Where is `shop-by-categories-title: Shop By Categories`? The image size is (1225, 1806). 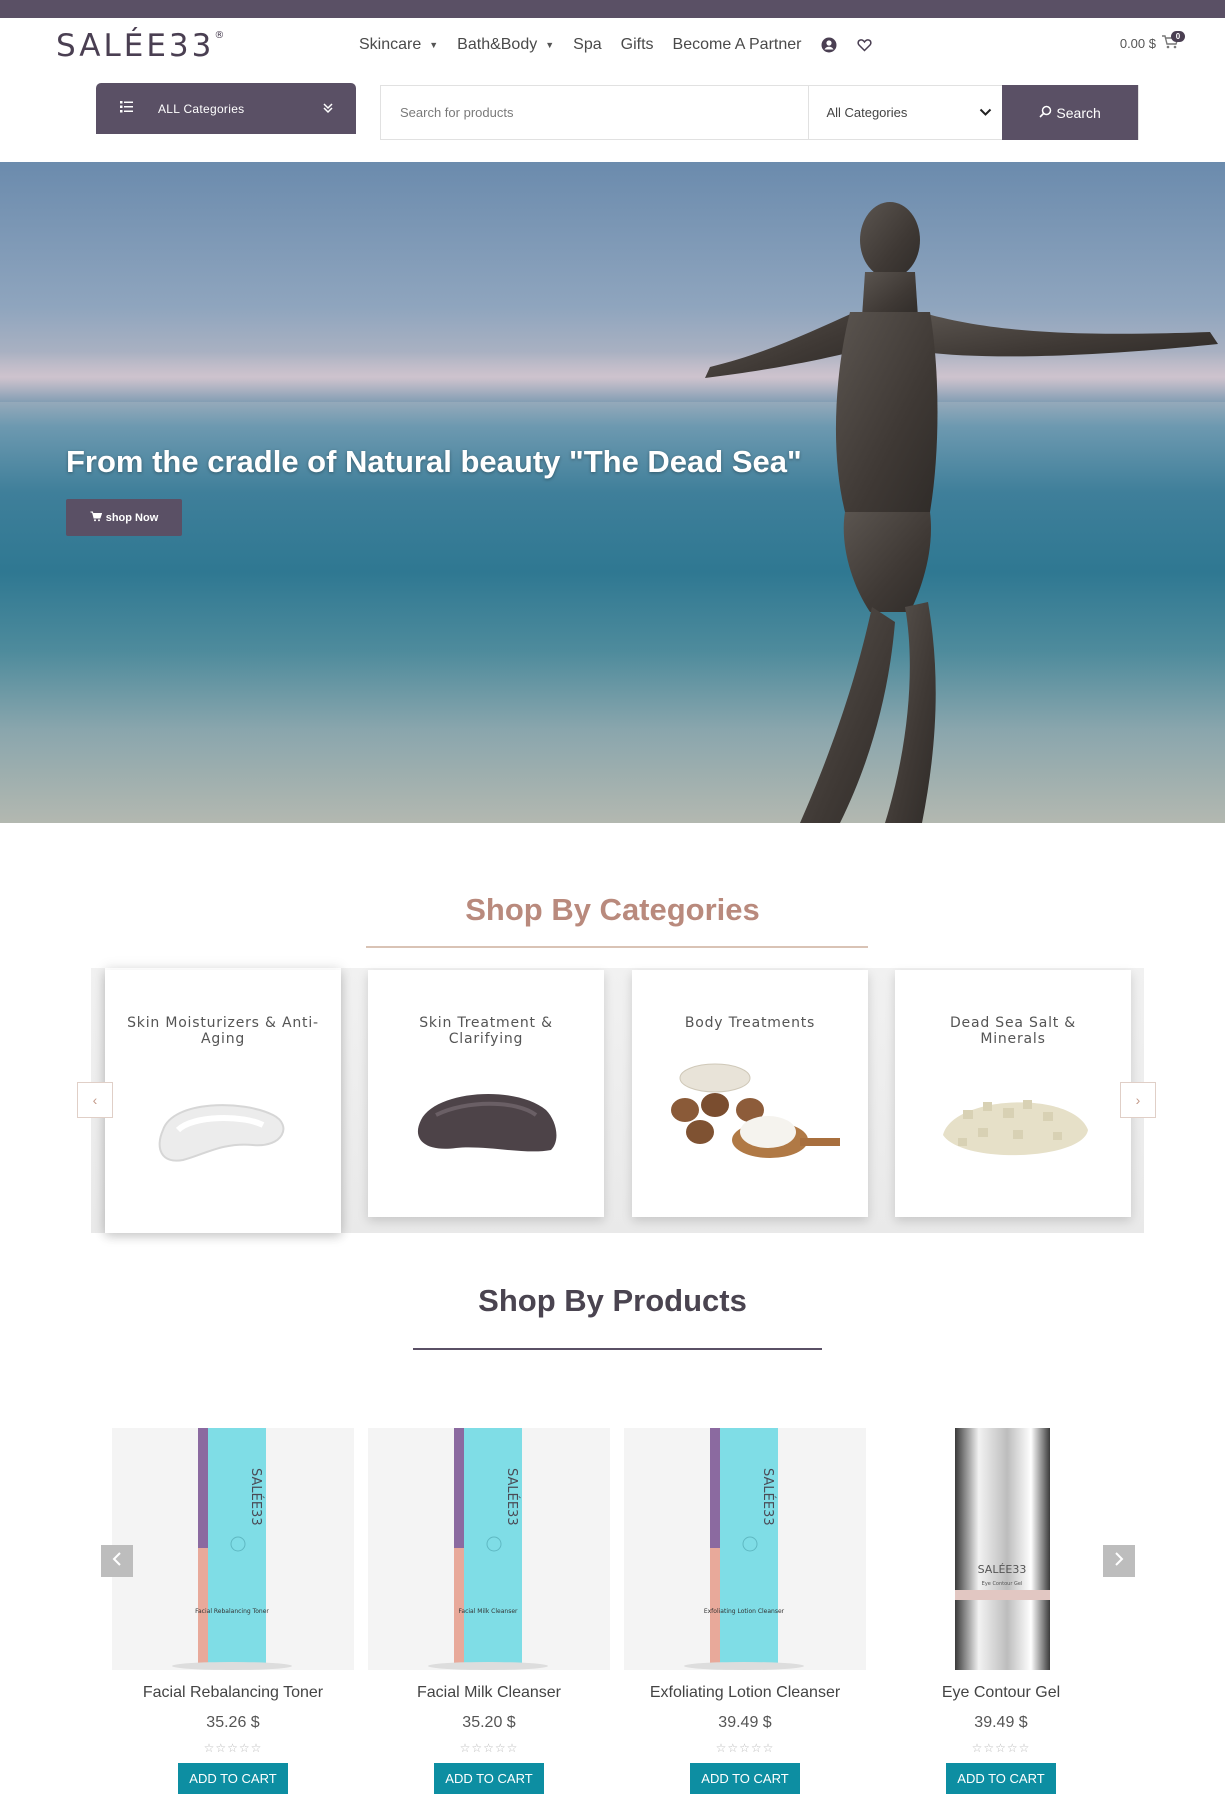 shop-by-categories-title: Shop By Categories is located at coordinates (612, 909).